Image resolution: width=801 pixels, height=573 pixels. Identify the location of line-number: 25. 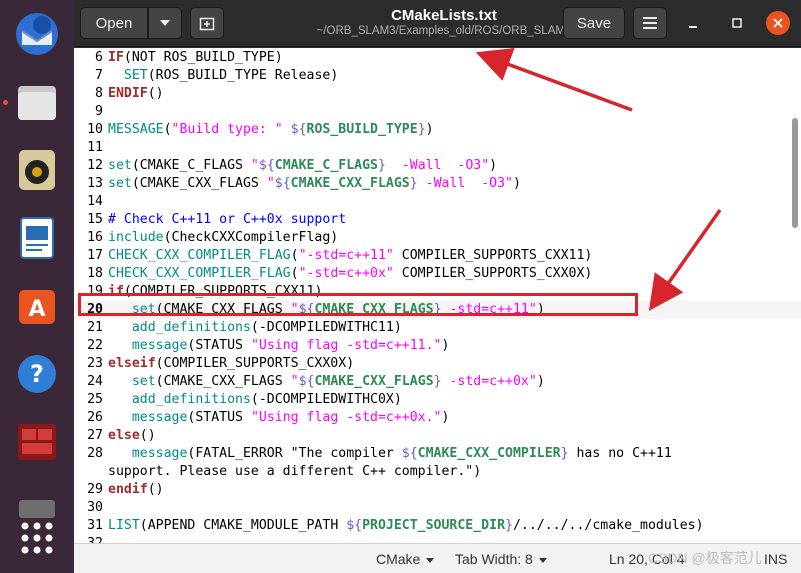
(95, 399).